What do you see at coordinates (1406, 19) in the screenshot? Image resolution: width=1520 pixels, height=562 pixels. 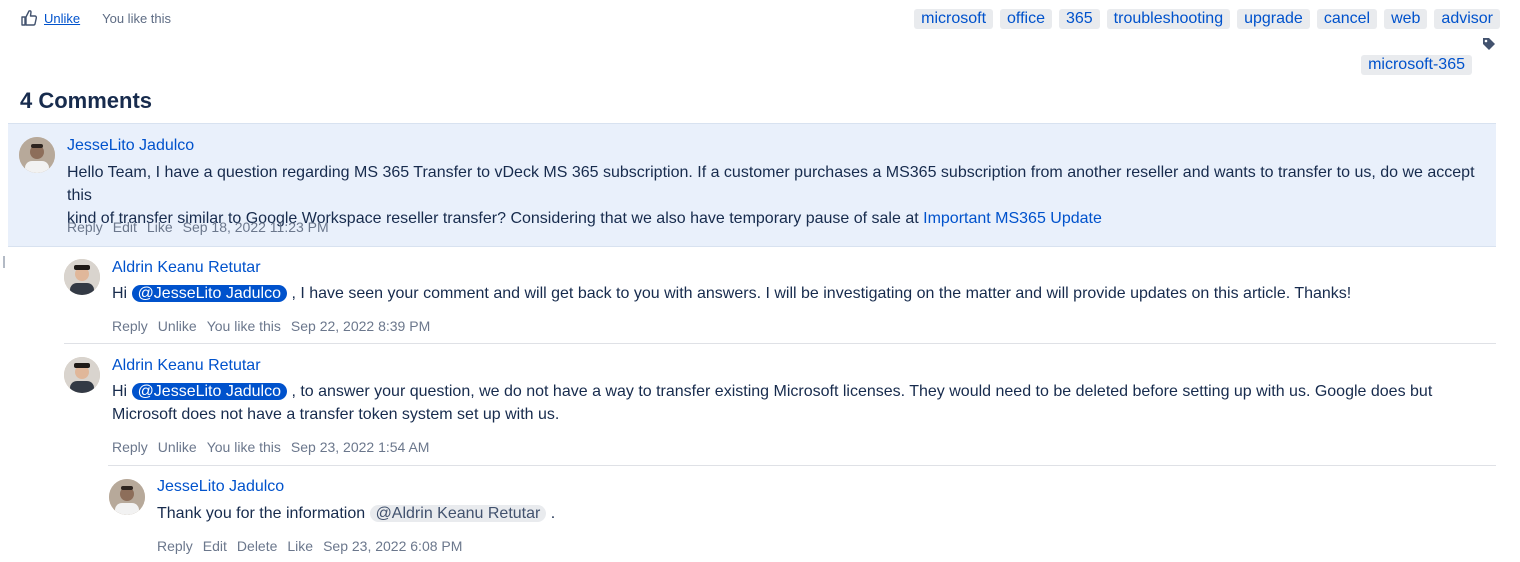 I see `label-web: web` at bounding box center [1406, 19].